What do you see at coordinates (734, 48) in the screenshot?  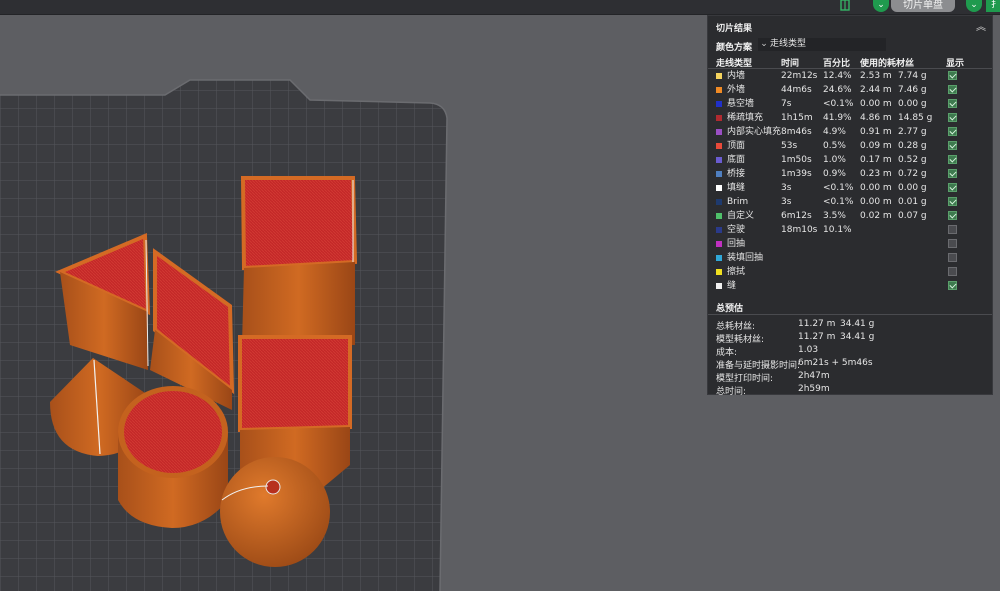 I see `color-scheme-label: 颜色方案` at bounding box center [734, 48].